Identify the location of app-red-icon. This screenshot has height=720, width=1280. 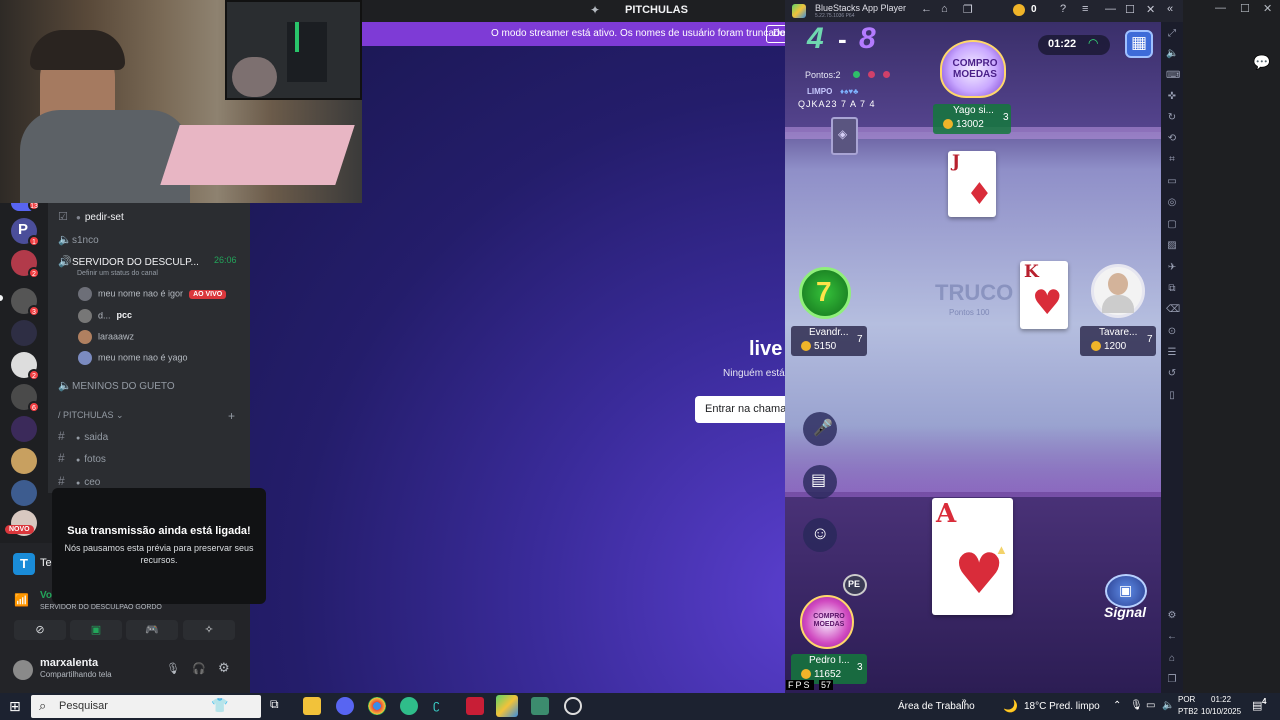
(475, 706).